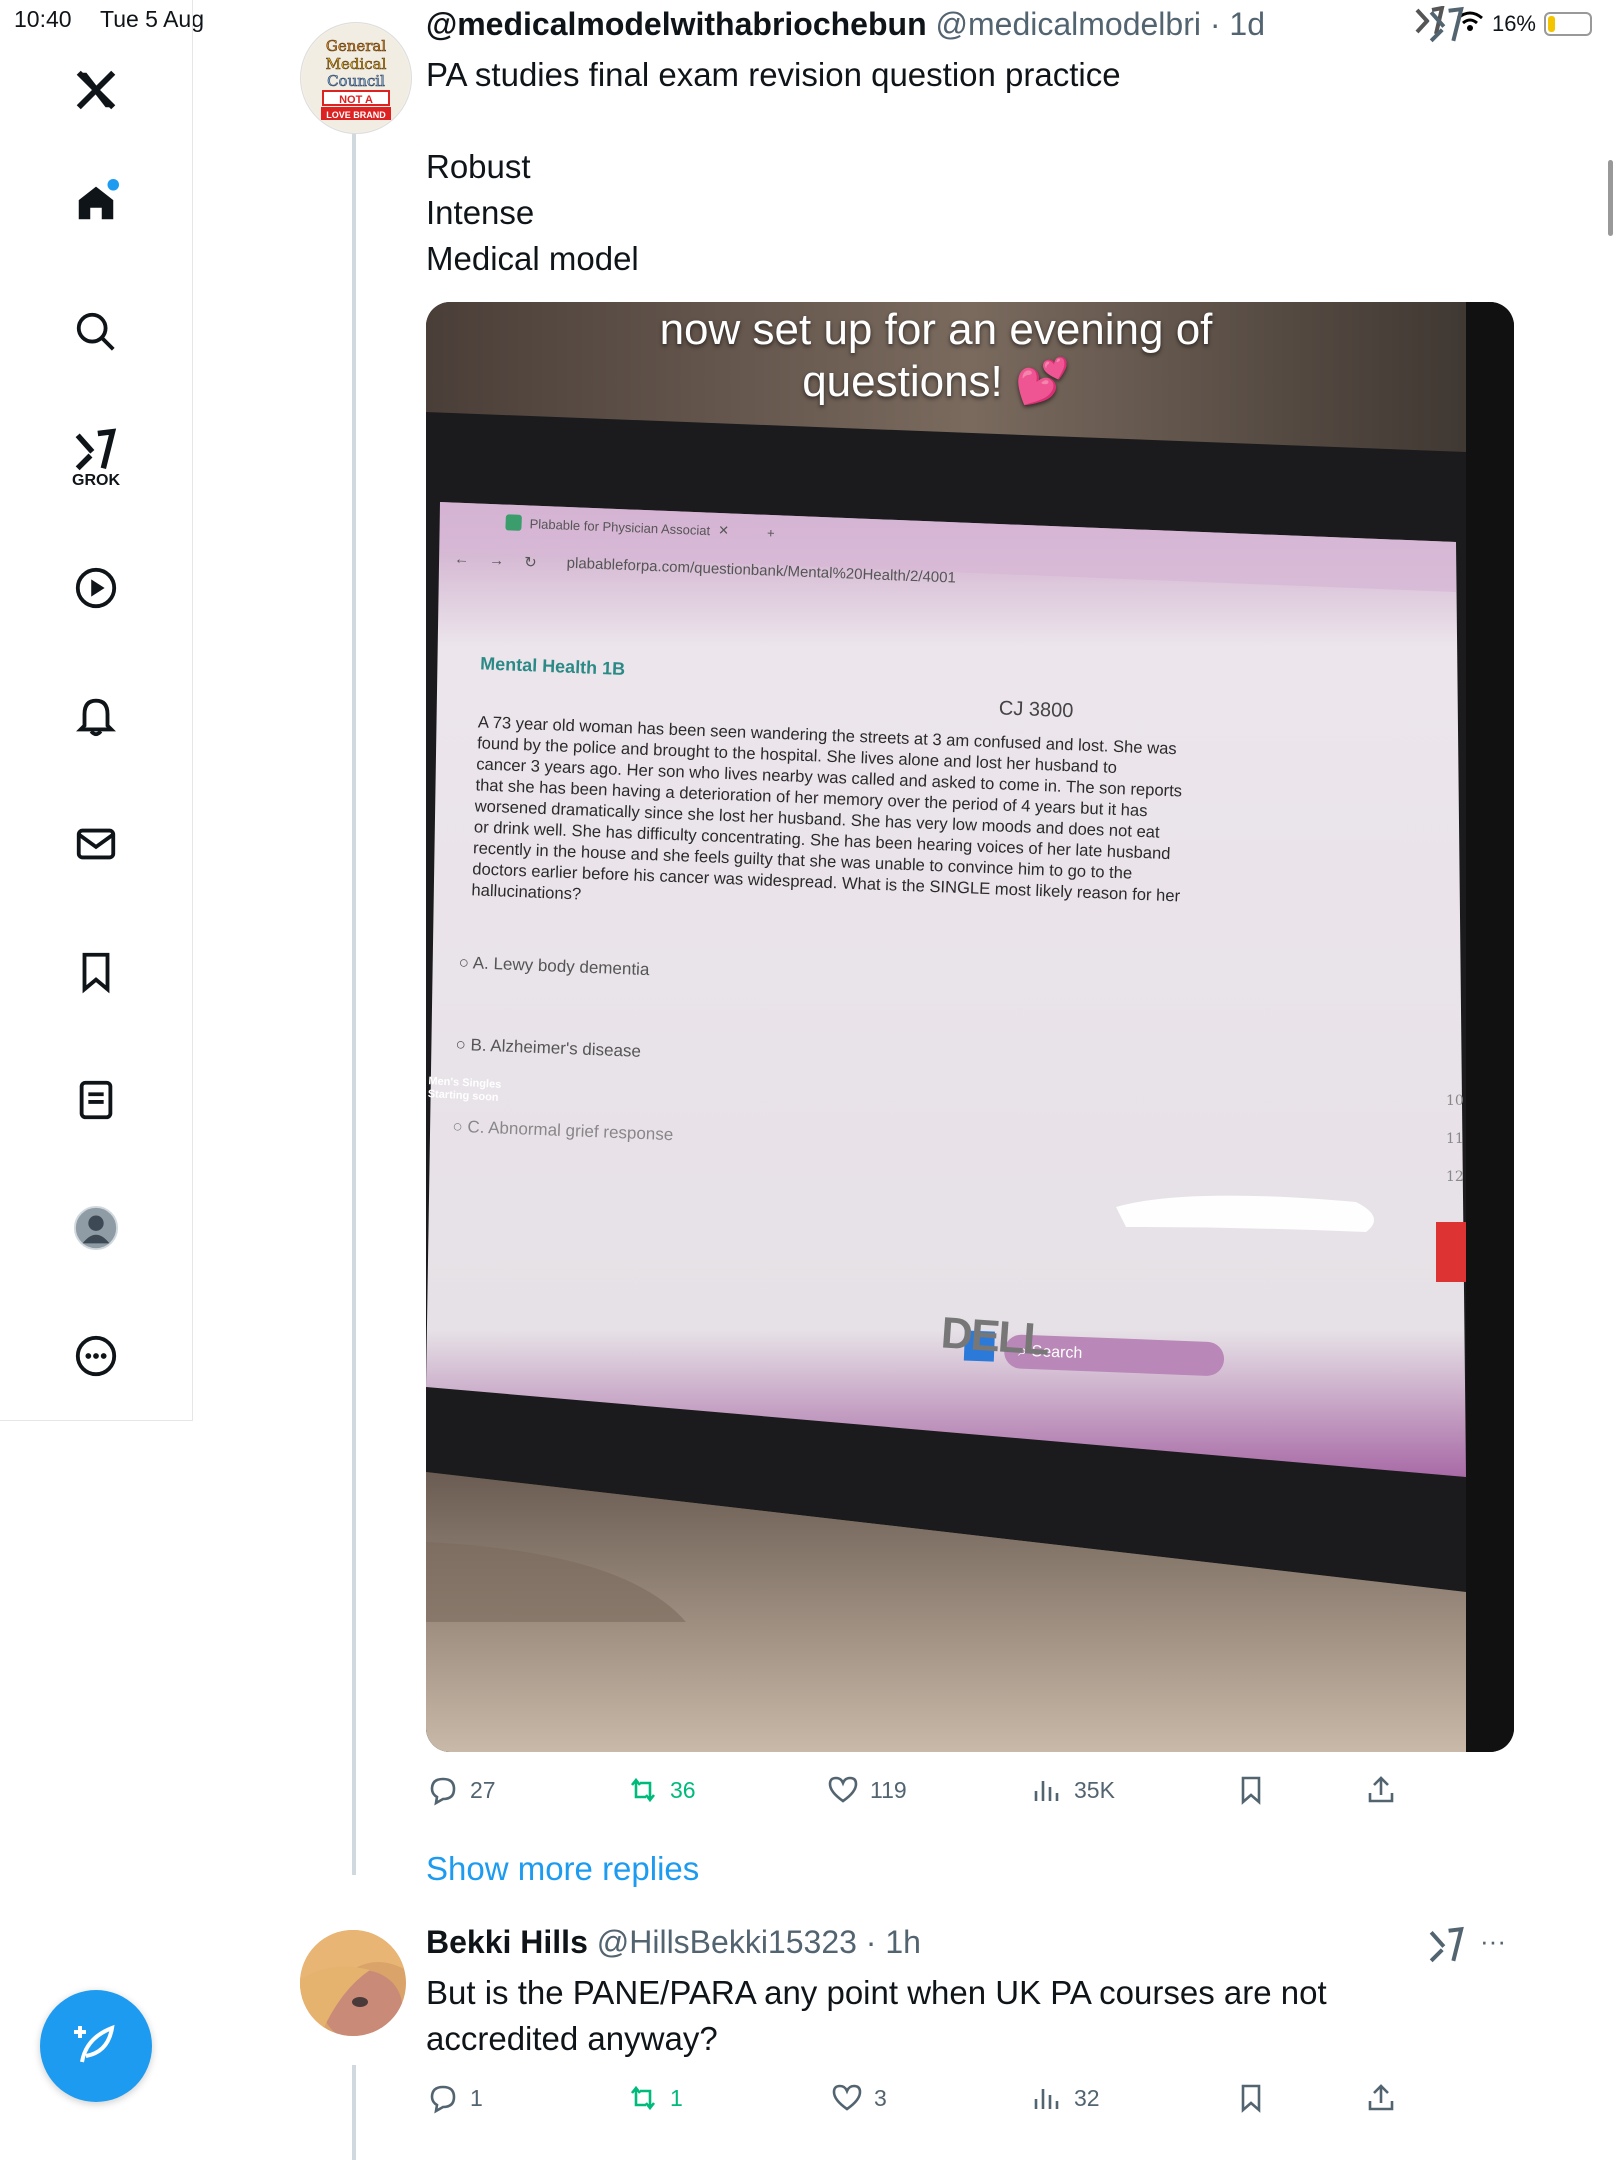  What do you see at coordinates (478, 166) in the screenshot?
I see `tweet-text-line: Robust` at bounding box center [478, 166].